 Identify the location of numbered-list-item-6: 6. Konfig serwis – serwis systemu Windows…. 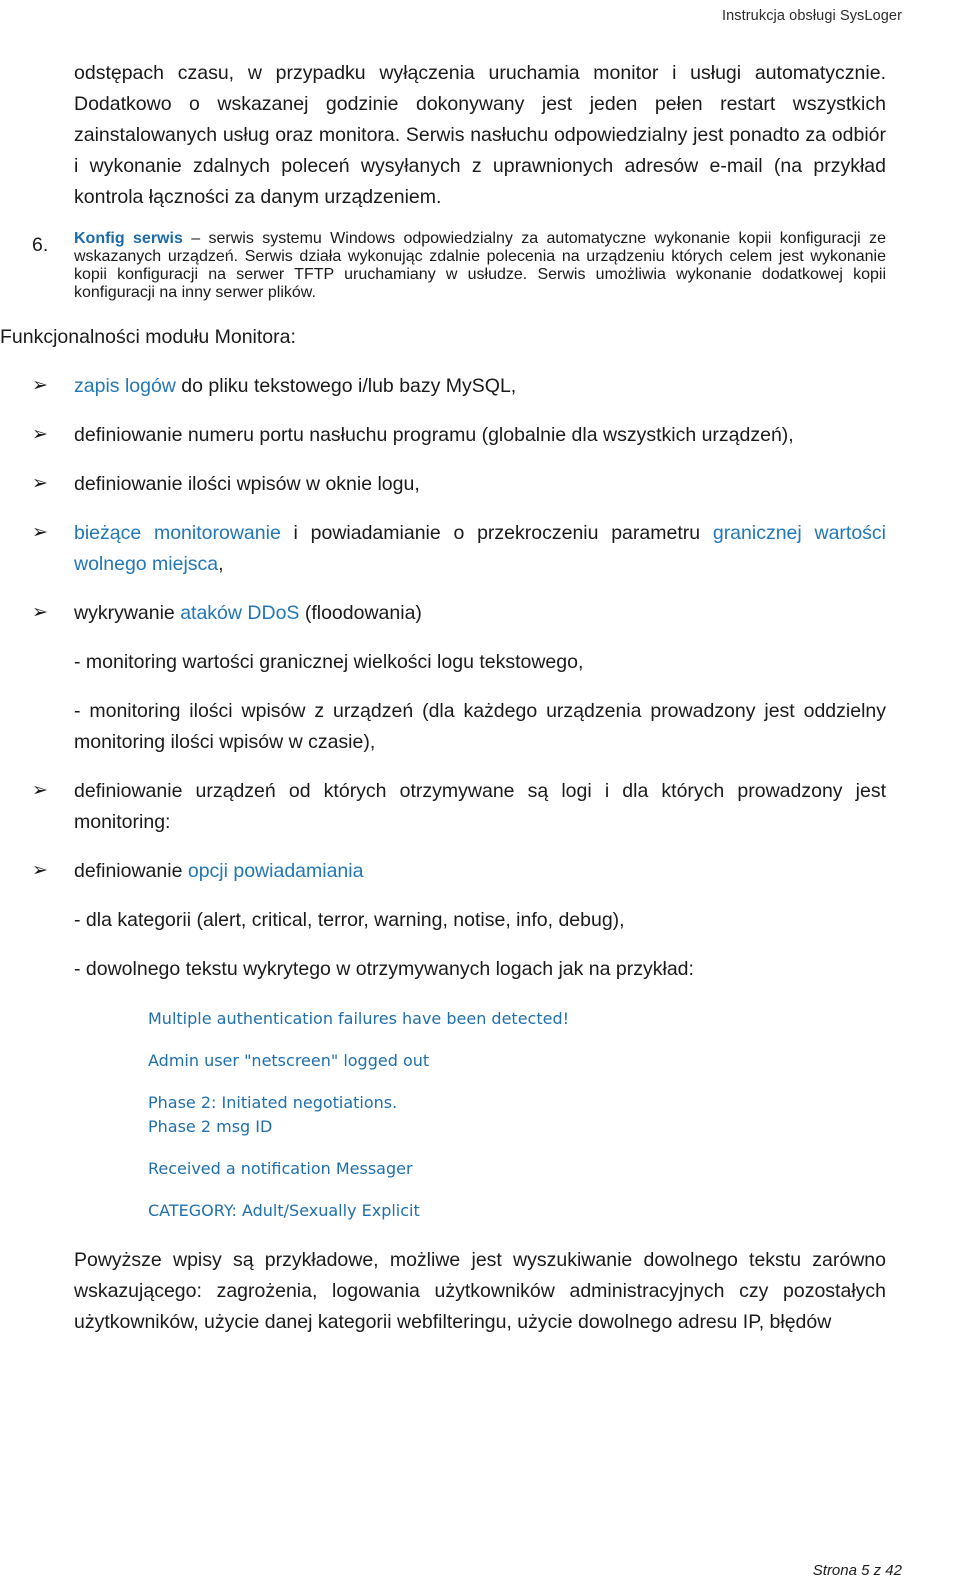
(459, 266).